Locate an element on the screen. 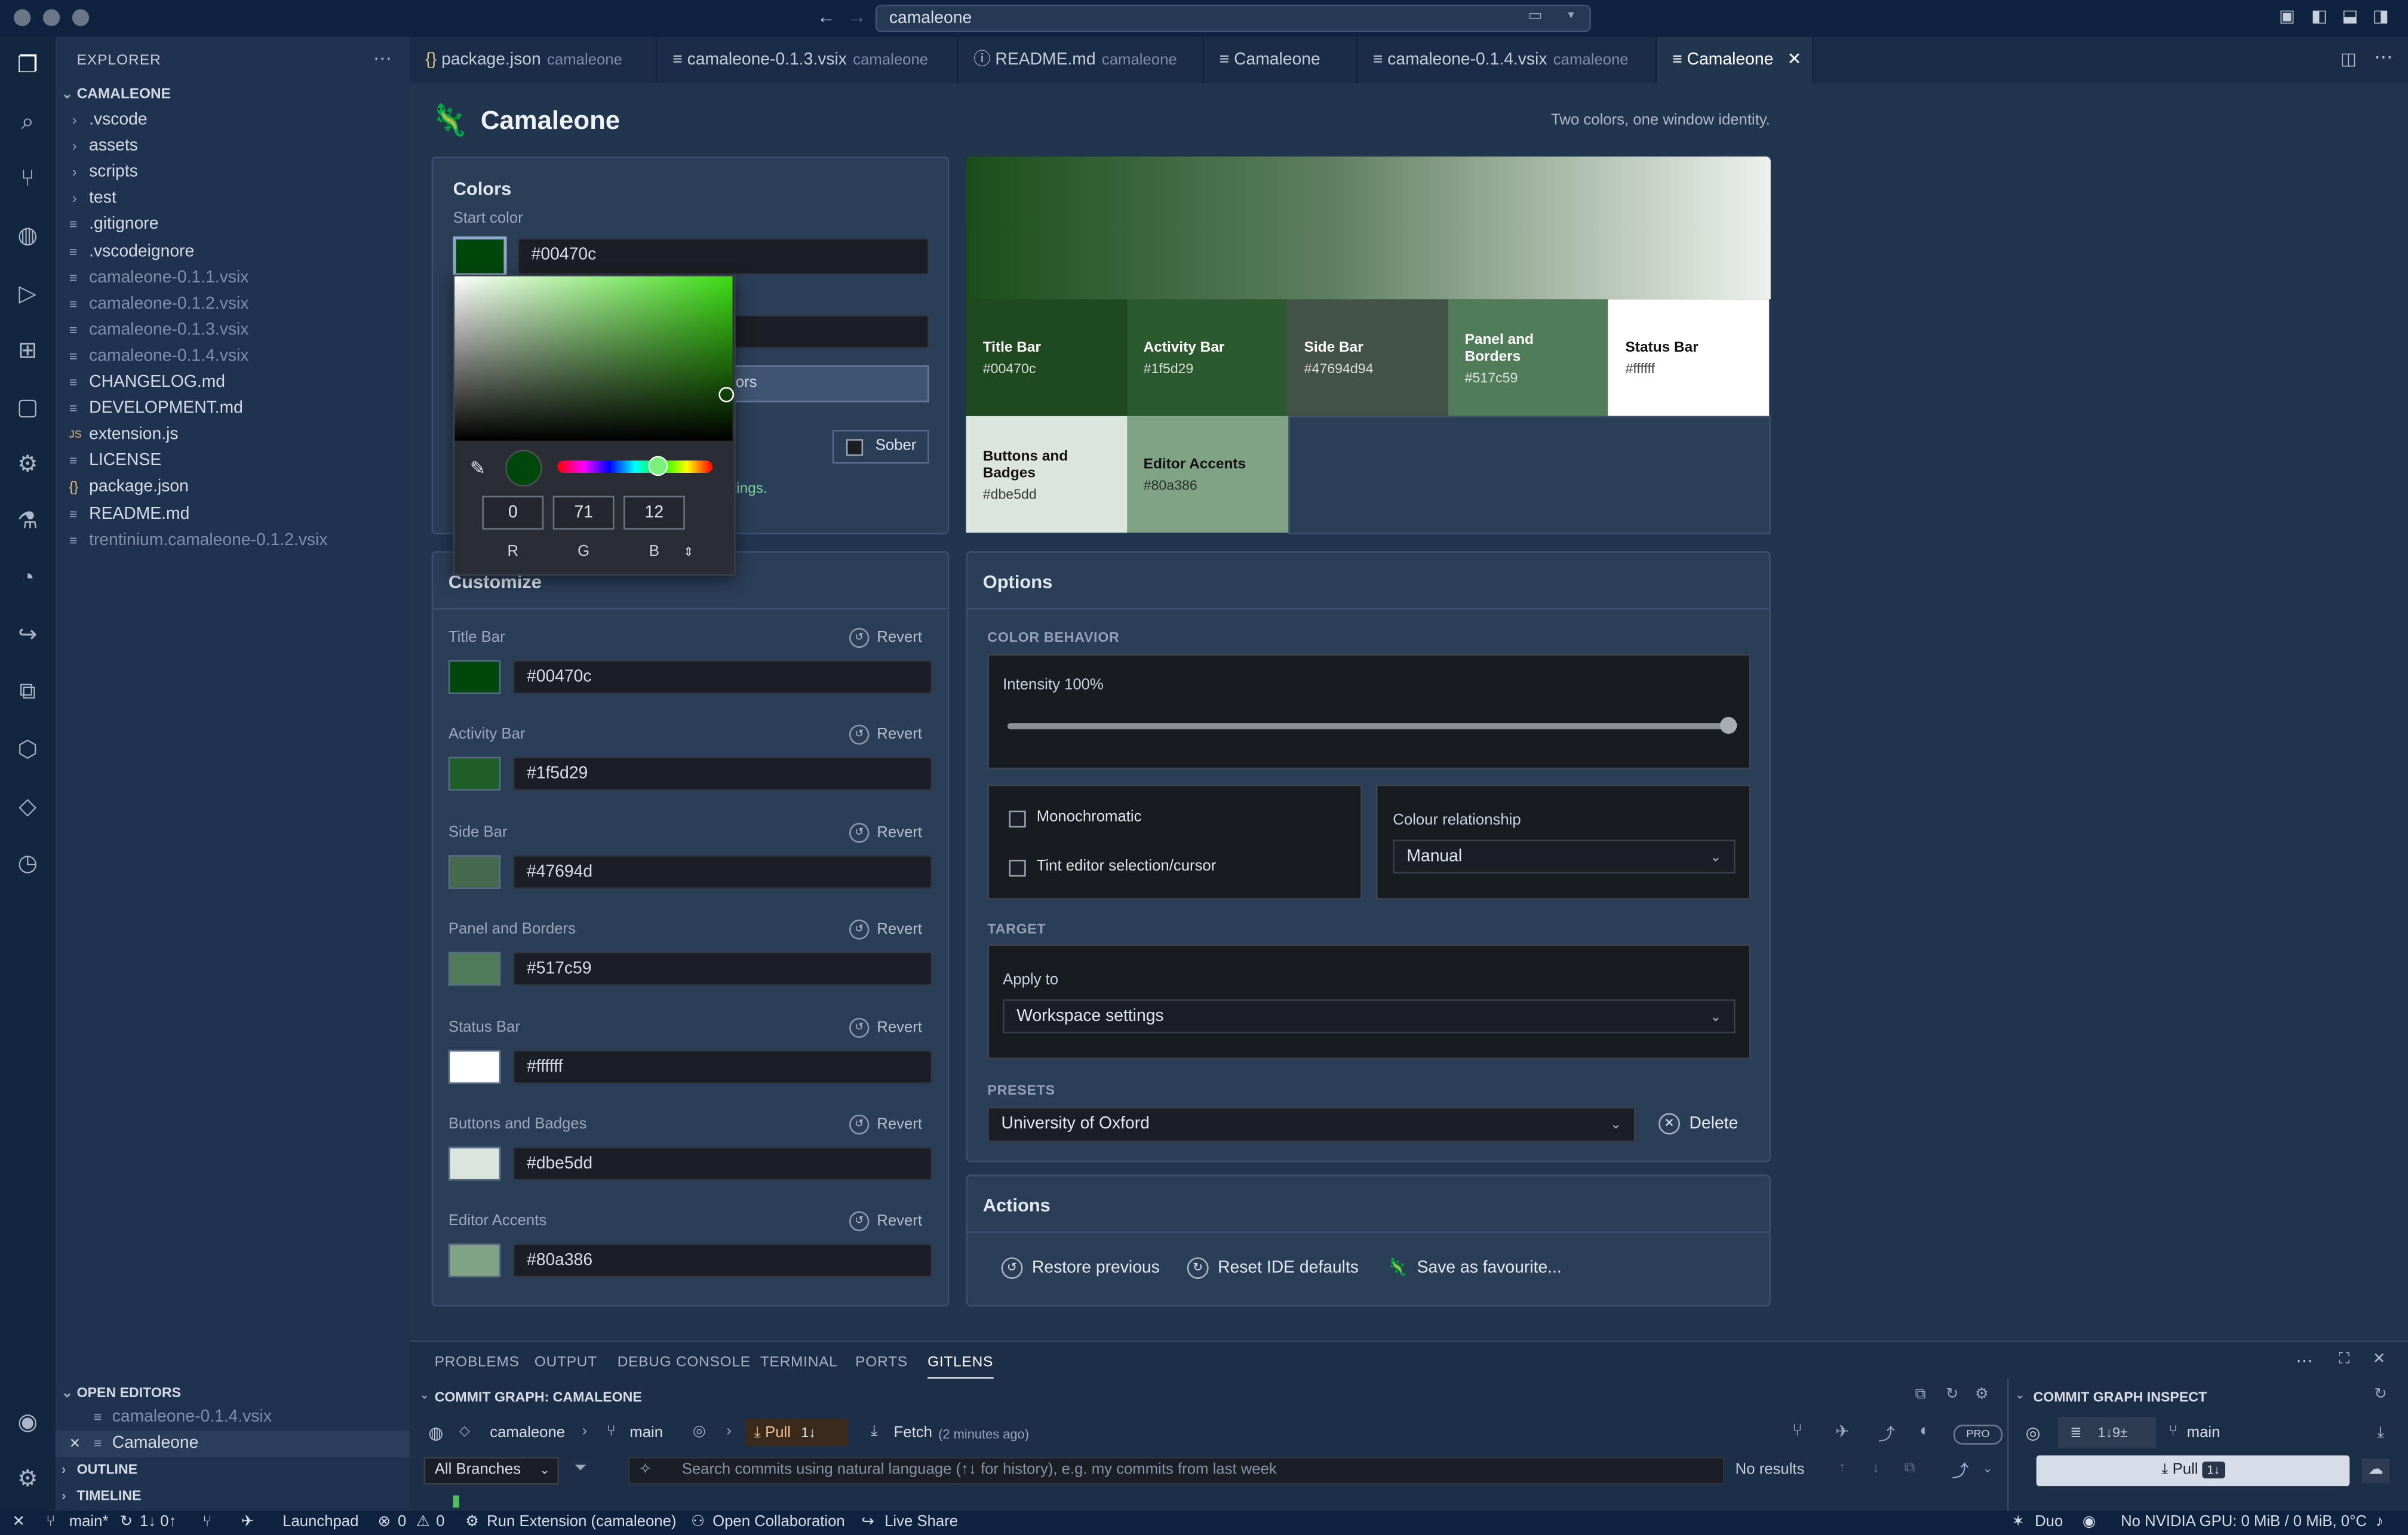 The height and width of the screenshot is (1535, 2408). tab-camaleone-0-1-3-vsix: ≡ camaleone-0.1.3.vsix camaleone is located at coordinates (808, 59).